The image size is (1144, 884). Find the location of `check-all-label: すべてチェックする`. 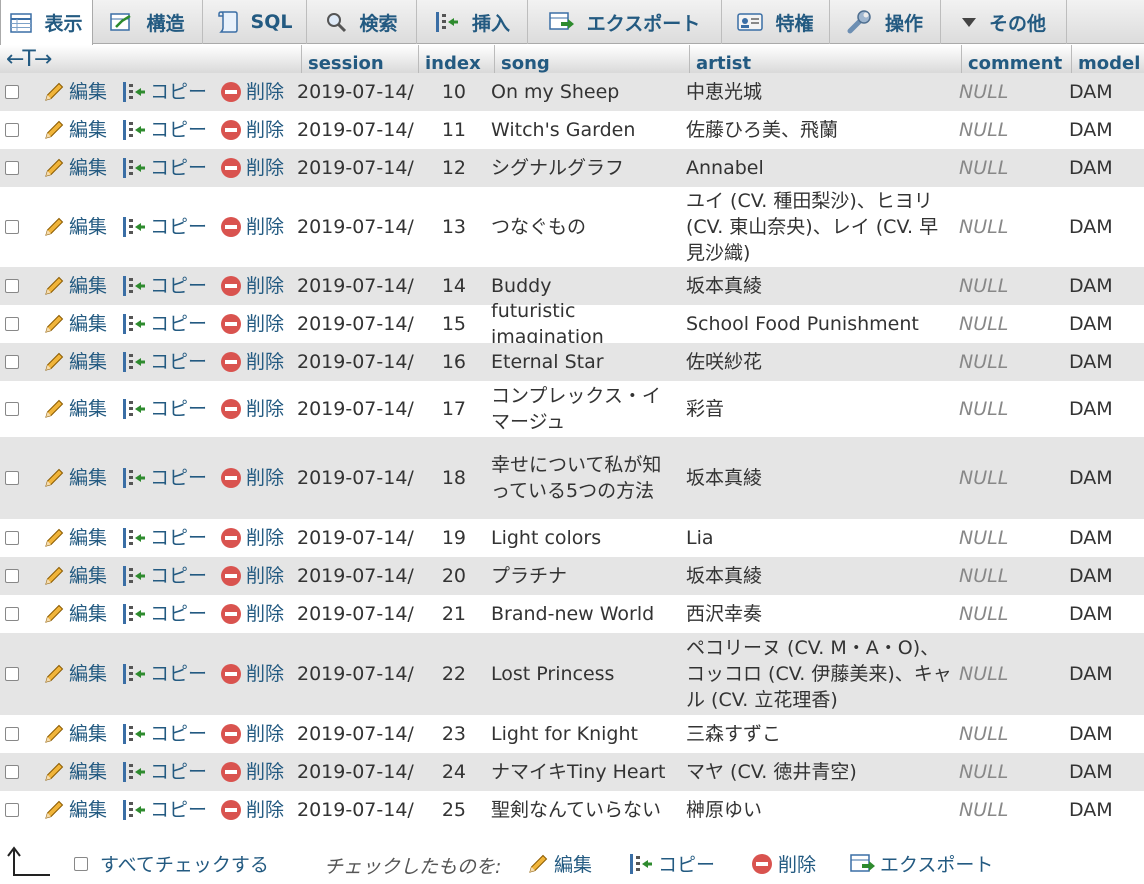

check-all-label: すべてチェックする is located at coordinates (184, 863).